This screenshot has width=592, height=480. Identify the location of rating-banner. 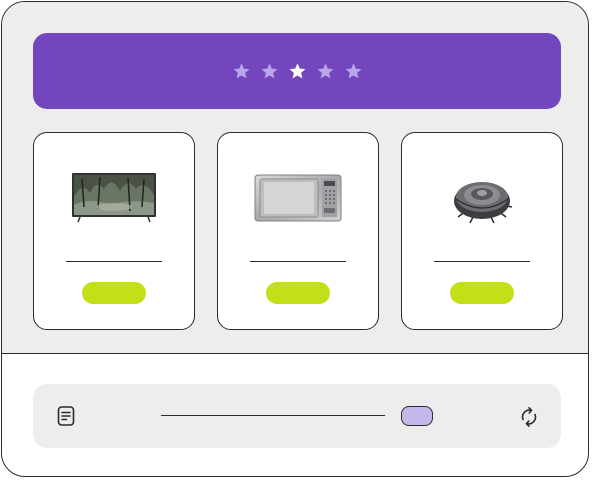
(297, 71).